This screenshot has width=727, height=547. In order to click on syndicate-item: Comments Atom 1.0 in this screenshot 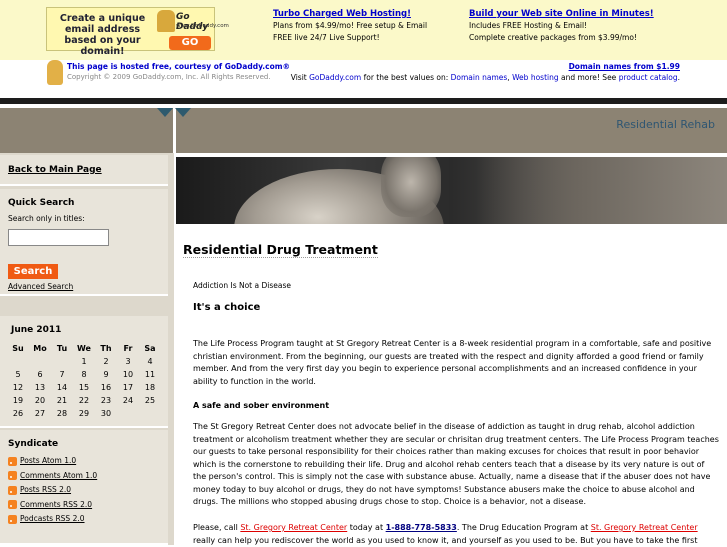, I will do `click(53, 475)`.